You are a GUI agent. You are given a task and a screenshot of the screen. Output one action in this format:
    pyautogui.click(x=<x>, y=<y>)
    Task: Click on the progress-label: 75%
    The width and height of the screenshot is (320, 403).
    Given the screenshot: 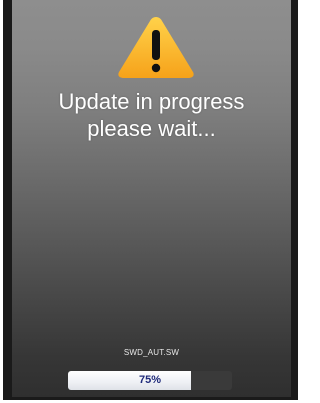 What is the action you would take?
    pyautogui.click(x=150, y=380)
    